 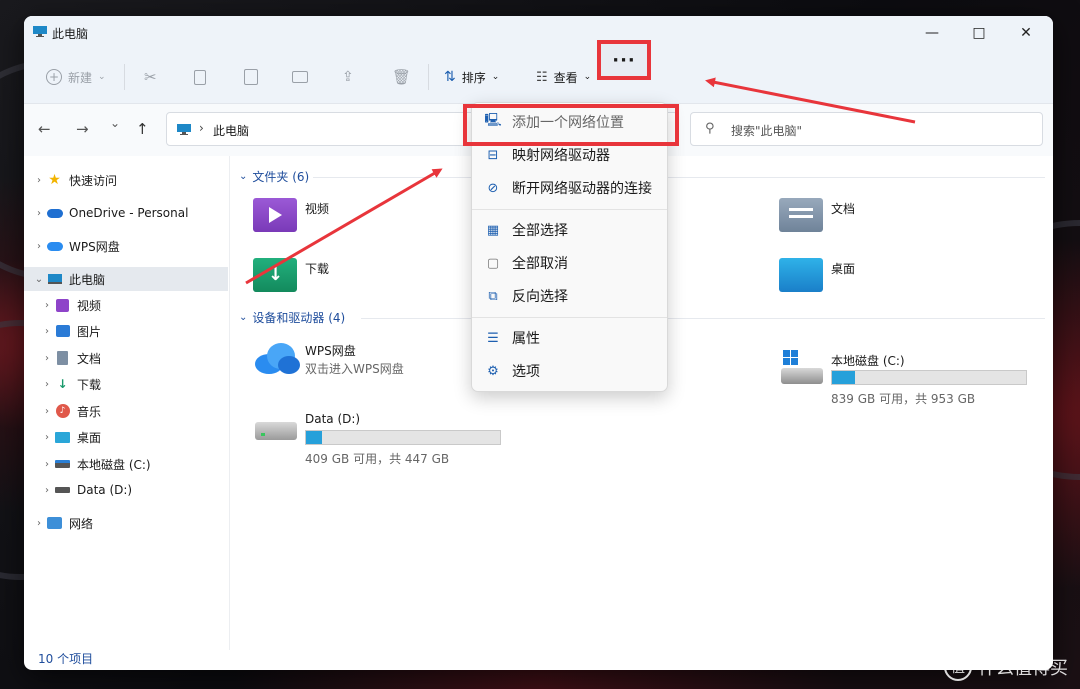 I want to click on folders-group-title: 文件夹 (6), so click(x=280, y=176).